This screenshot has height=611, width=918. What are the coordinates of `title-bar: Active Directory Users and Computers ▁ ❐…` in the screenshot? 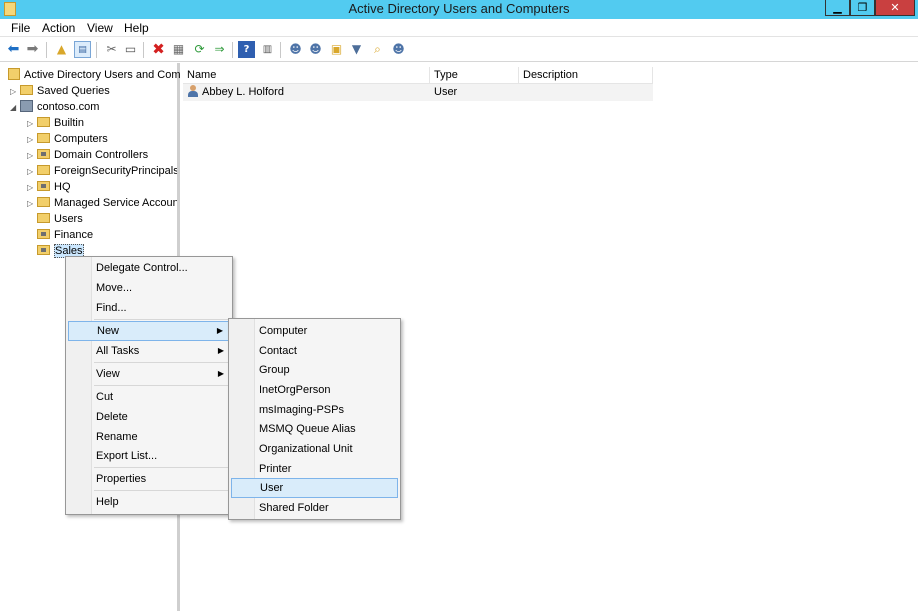 It's located at (459, 9).